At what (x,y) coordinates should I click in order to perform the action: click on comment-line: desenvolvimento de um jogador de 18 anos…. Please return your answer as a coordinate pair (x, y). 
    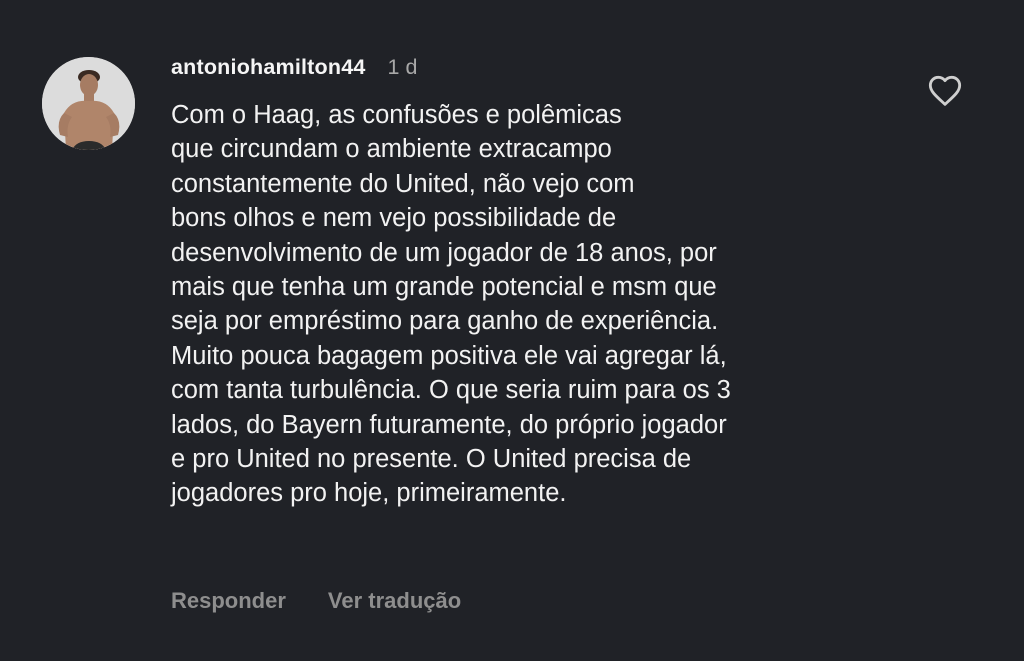
    Looking at the image, I should click on (444, 252).